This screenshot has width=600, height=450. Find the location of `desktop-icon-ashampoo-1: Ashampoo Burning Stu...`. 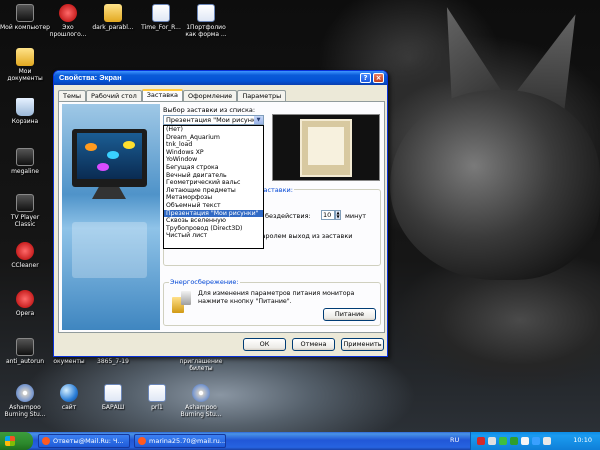

desktop-icon-ashampoo-1: Ashampoo Burning Stu... is located at coordinates (25, 401).